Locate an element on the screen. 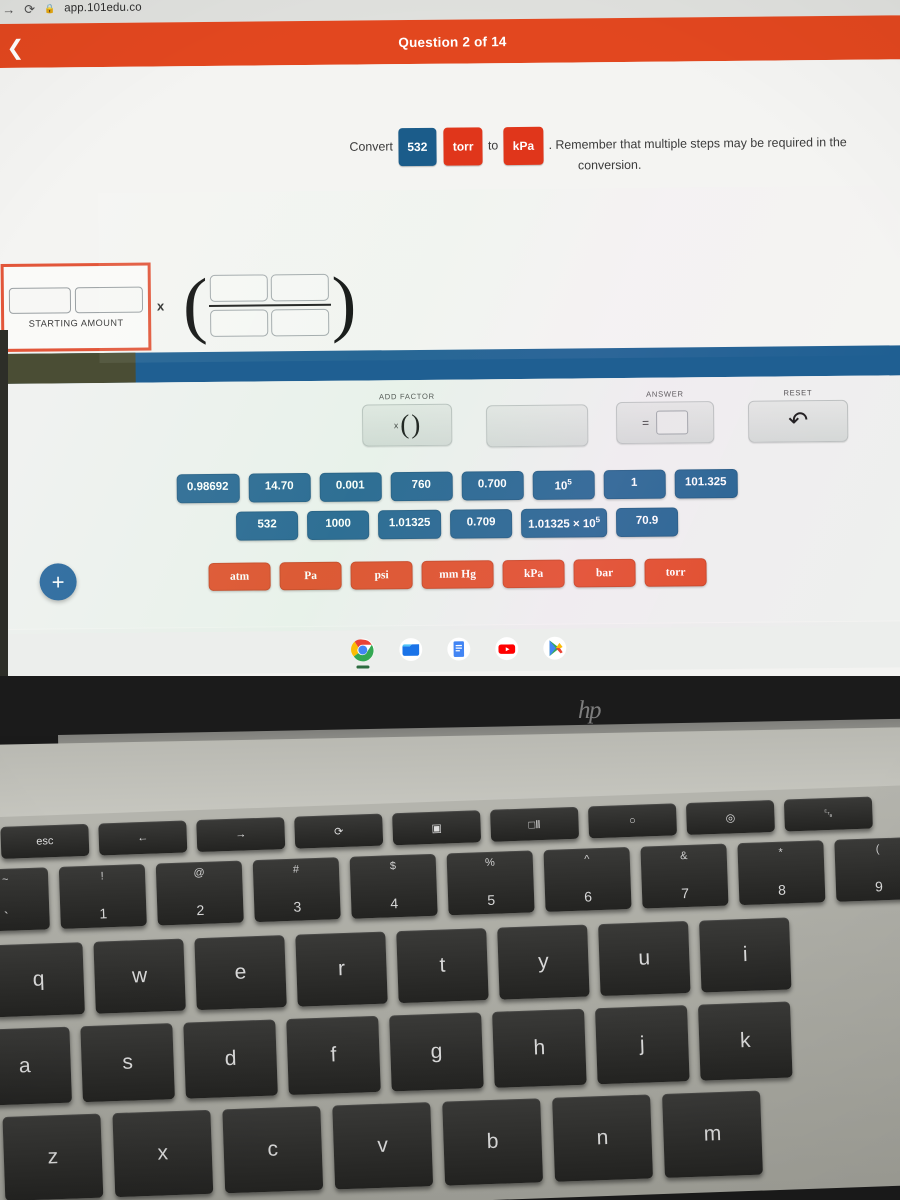  blank-tile-button is located at coordinates (537, 426).